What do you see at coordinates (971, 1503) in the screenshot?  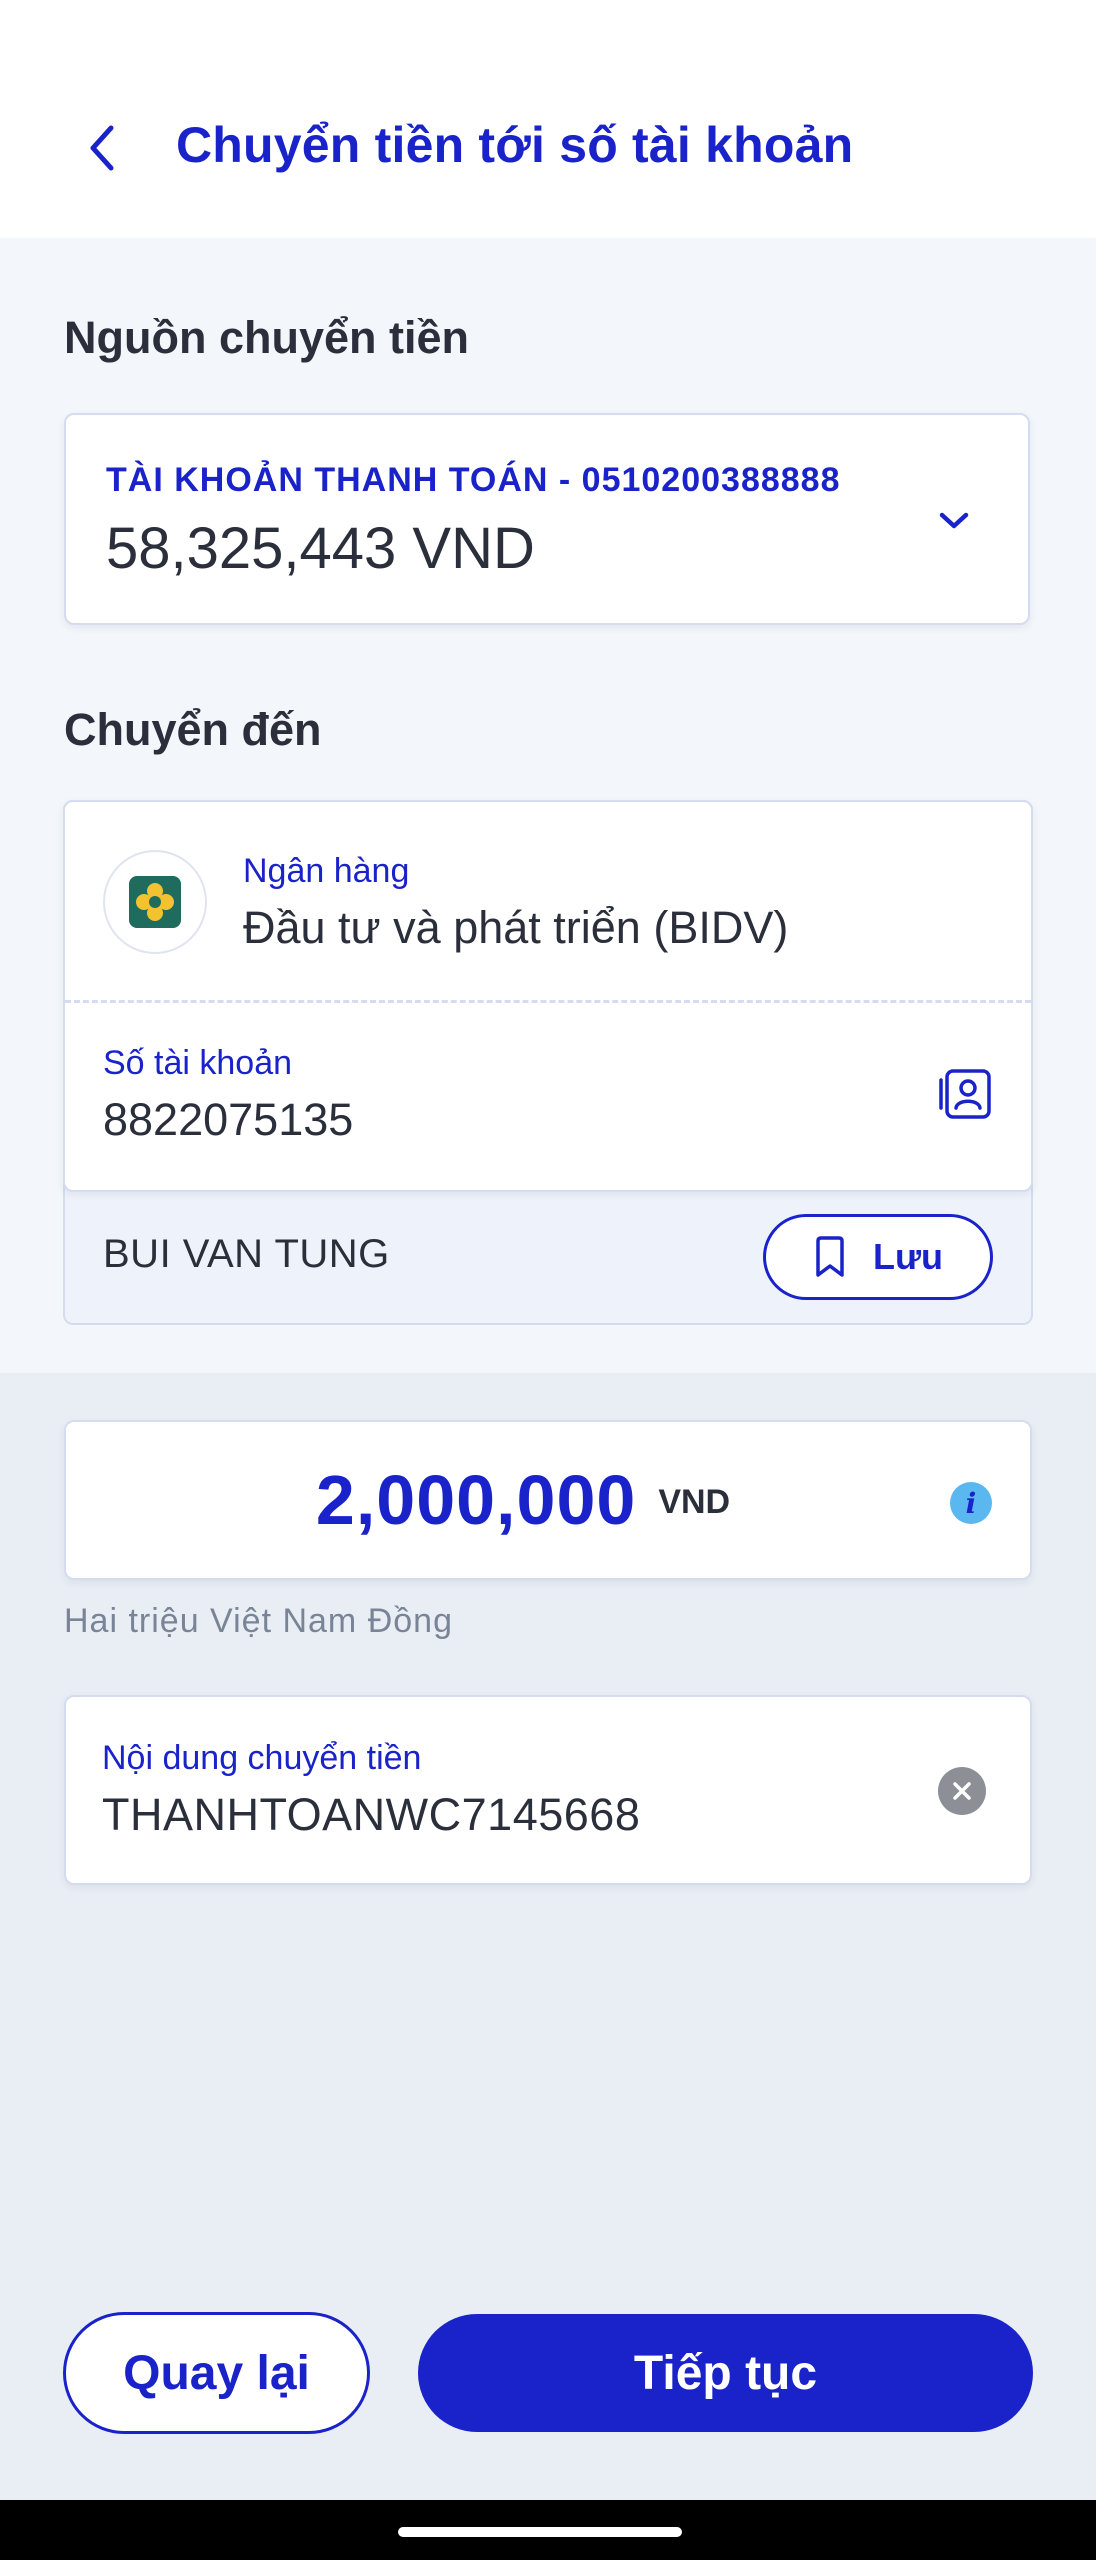 I see `info-icon: i` at bounding box center [971, 1503].